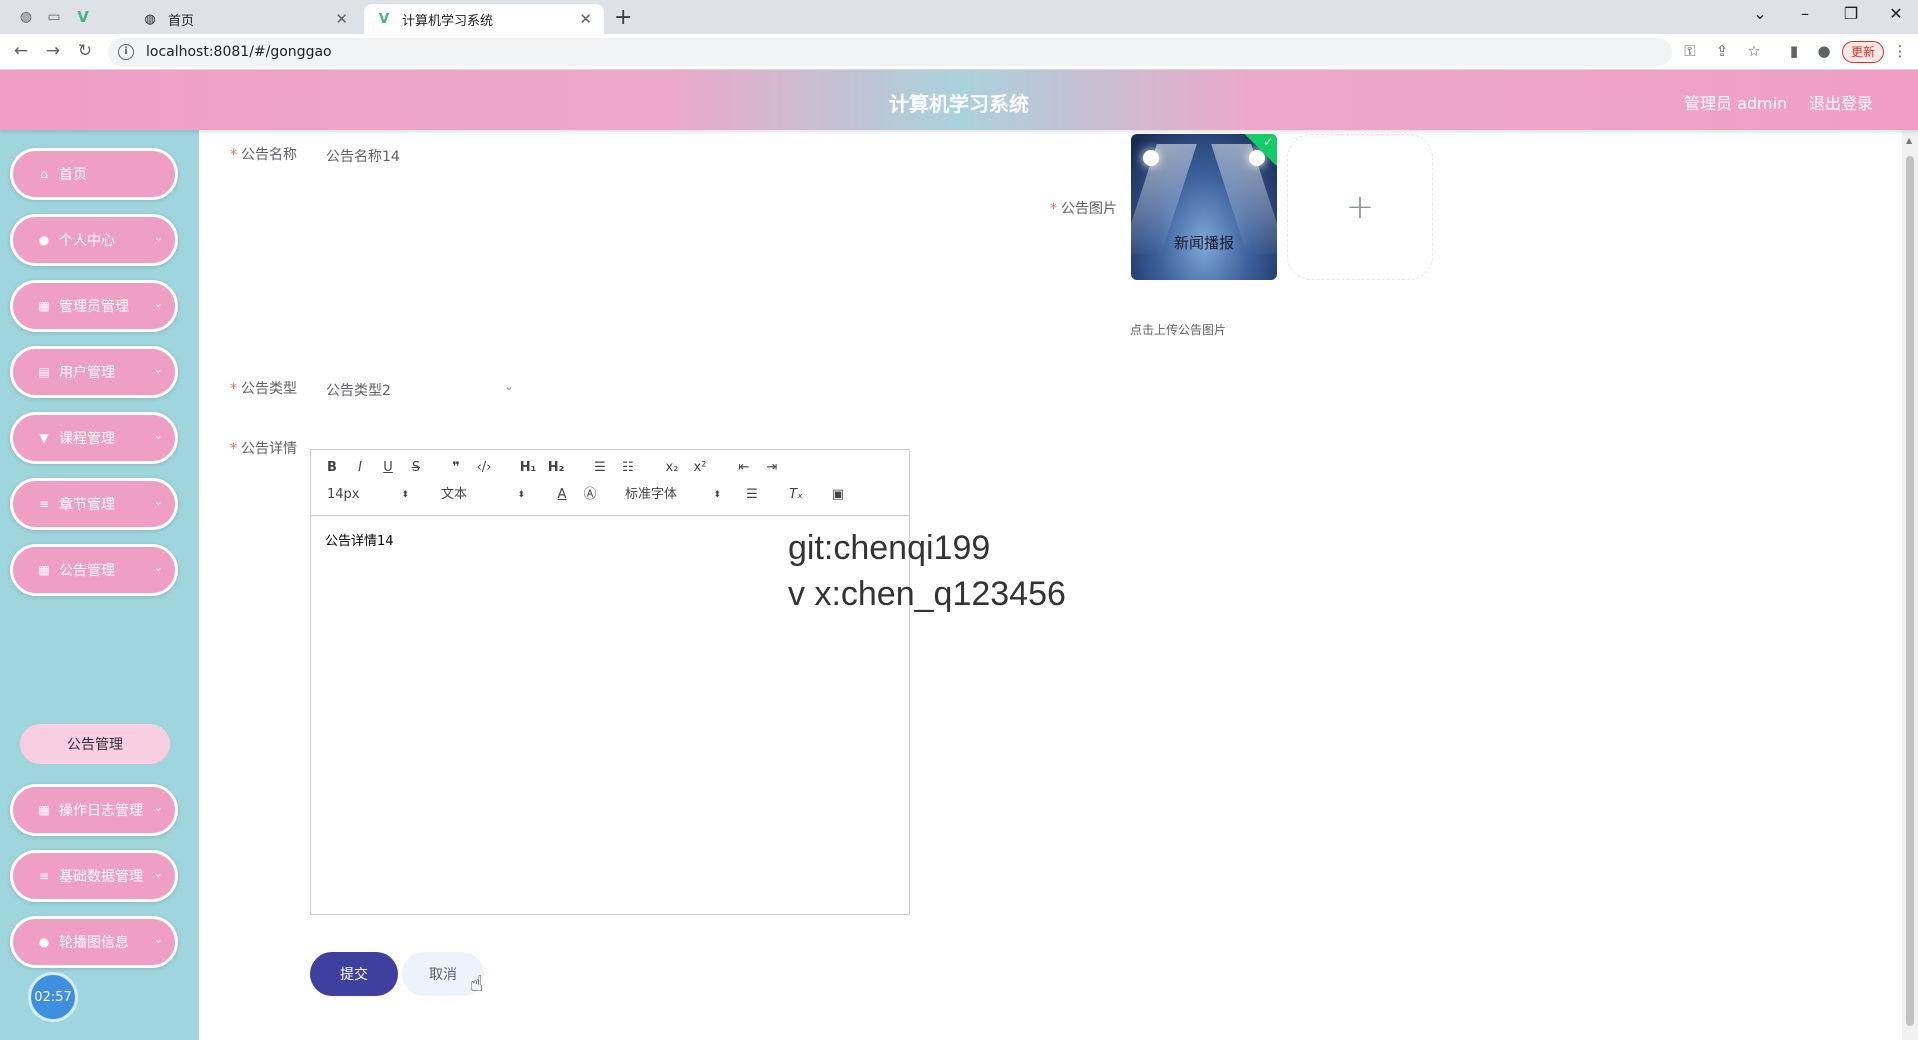 This screenshot has height=1040, width=1918. I want to click on image-icon: ▣, so click(838, 495).